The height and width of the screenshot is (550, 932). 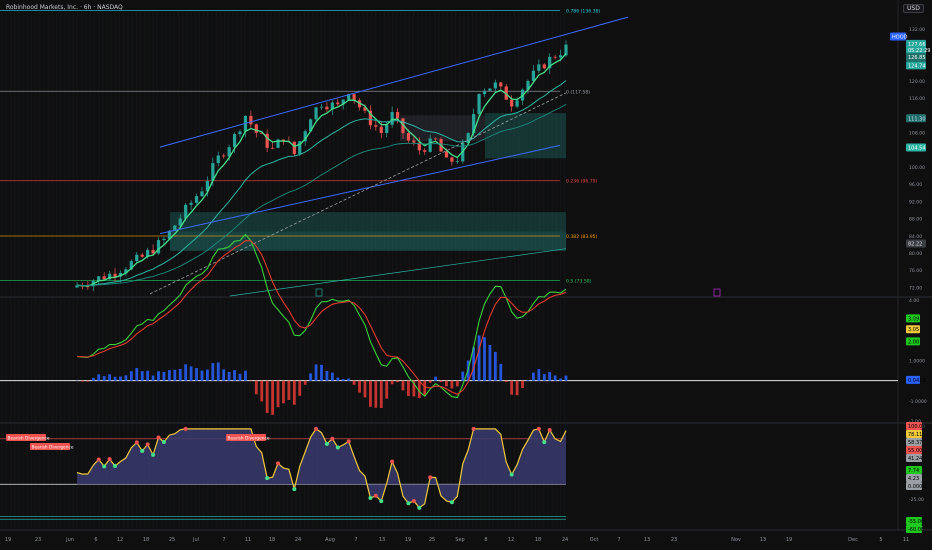 I want to click on time-axis-tick: Nov, so click(x=736, y=540).